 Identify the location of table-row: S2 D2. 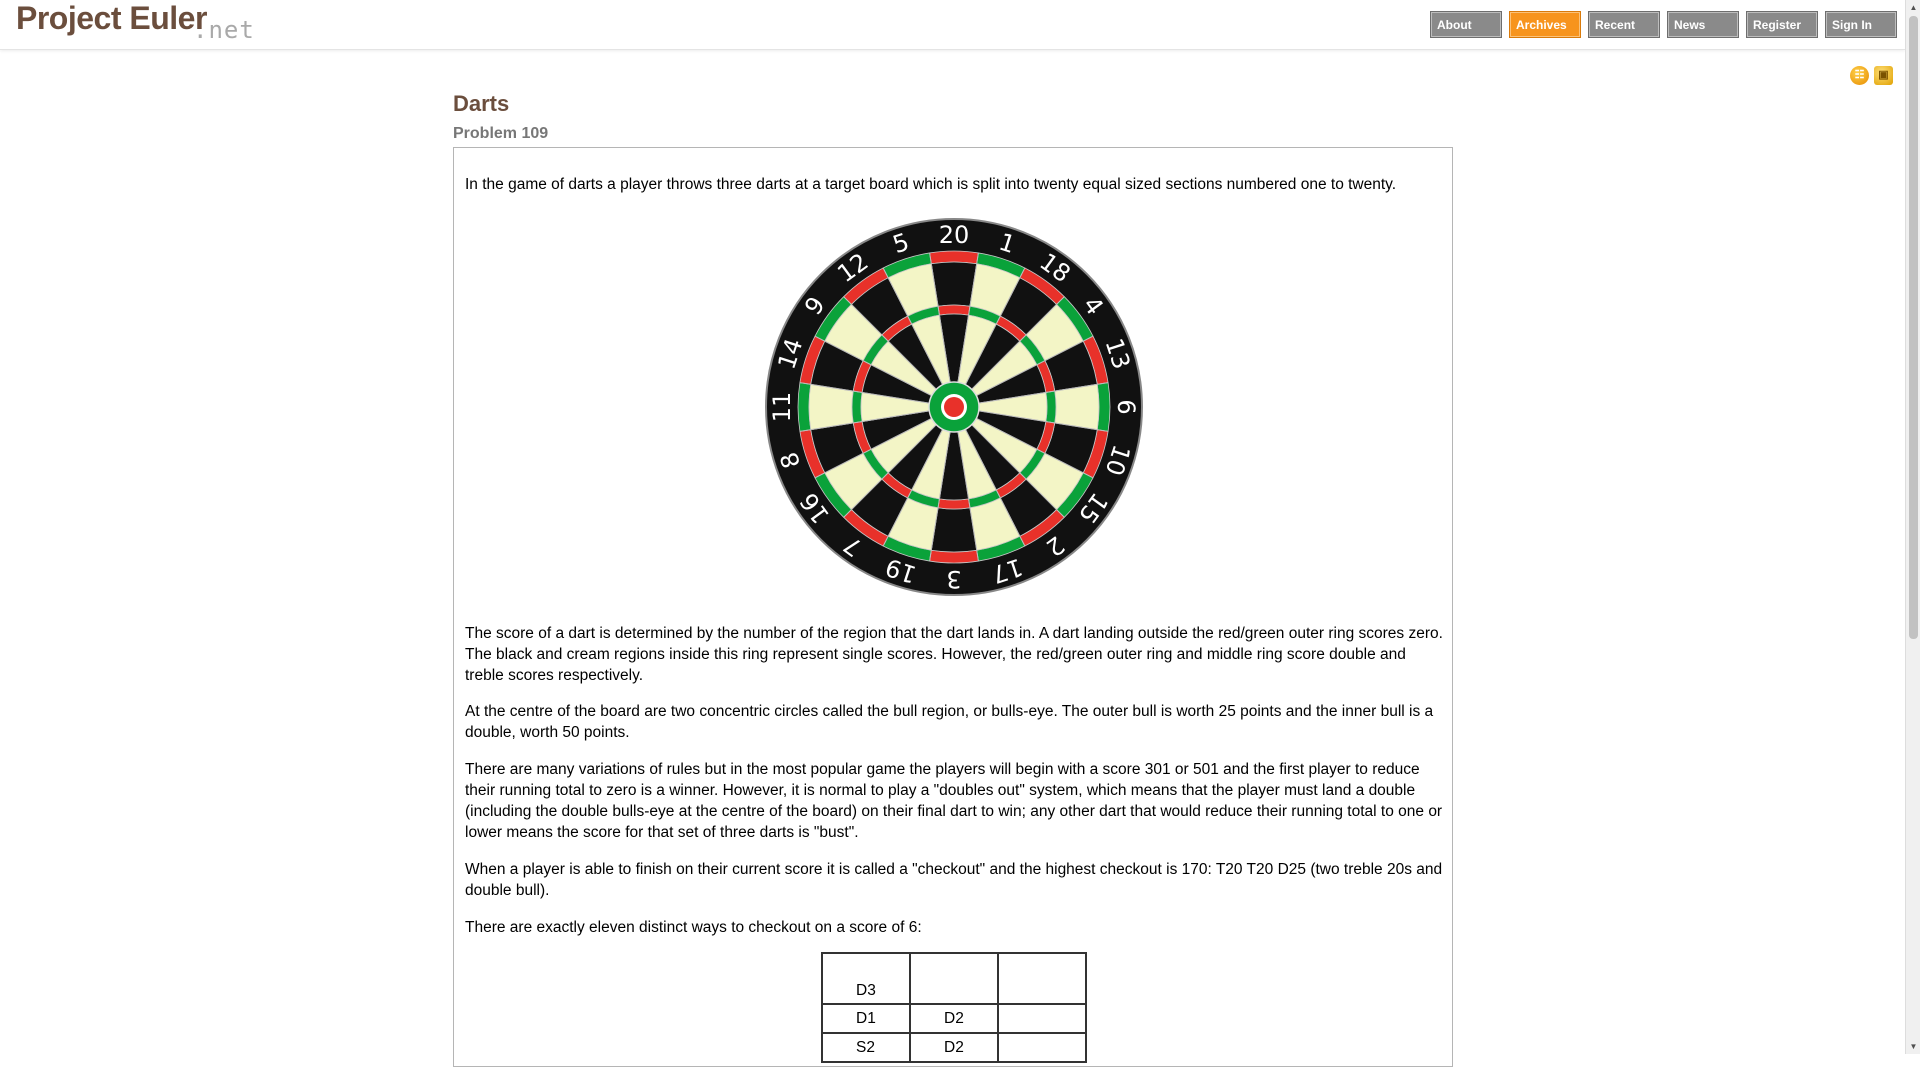
(954, 1047).